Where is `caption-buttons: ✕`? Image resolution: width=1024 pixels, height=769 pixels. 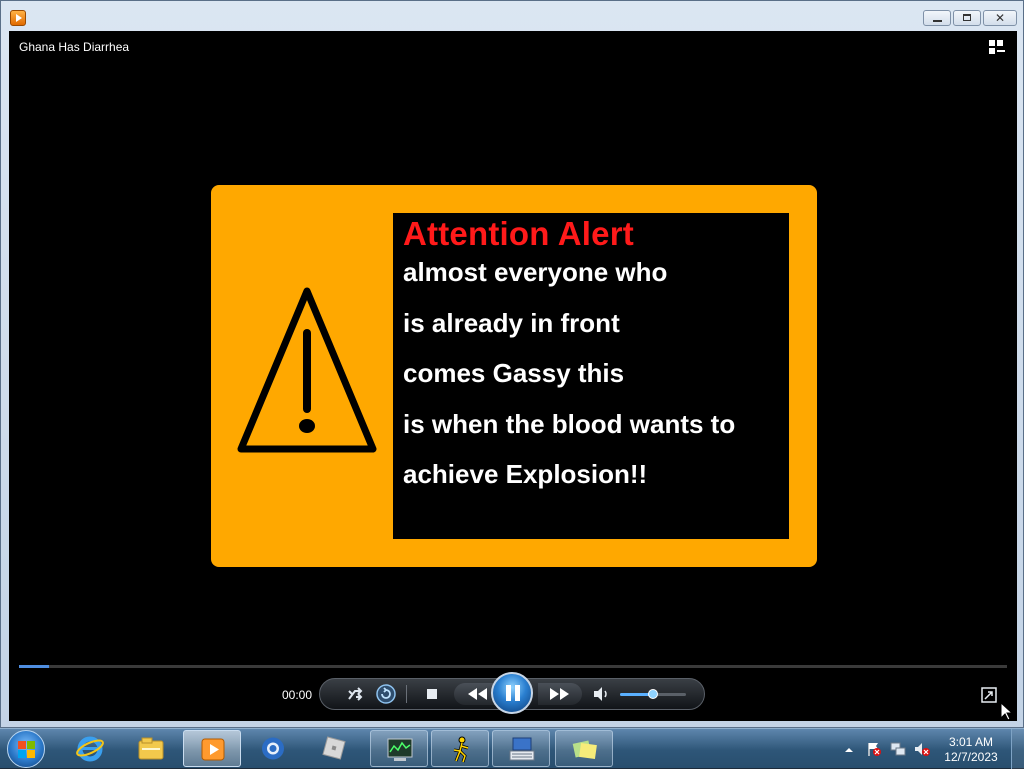 caption-buttons: ✕ is located at coordinates (970, 18).